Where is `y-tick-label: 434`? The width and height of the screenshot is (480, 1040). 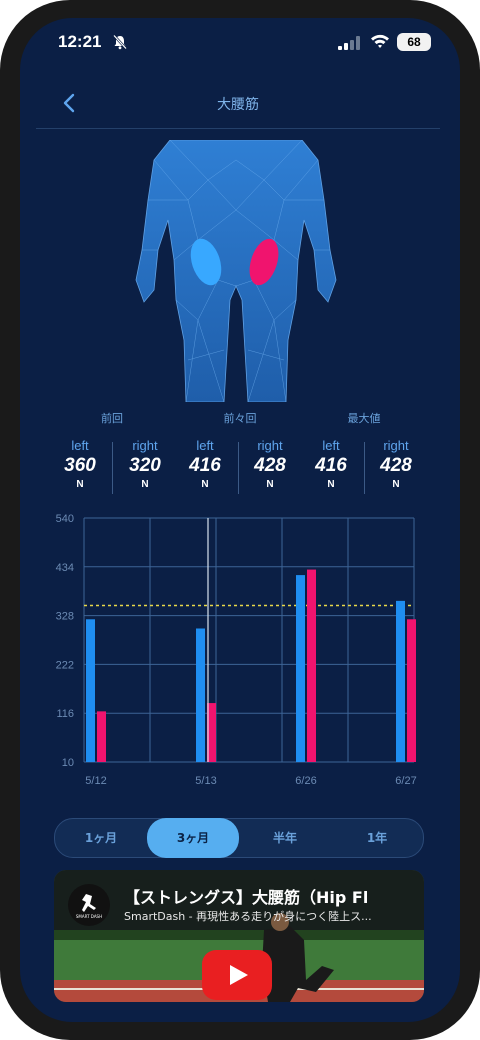 y-tick-label: 434 is located at coordinates (65, 568).